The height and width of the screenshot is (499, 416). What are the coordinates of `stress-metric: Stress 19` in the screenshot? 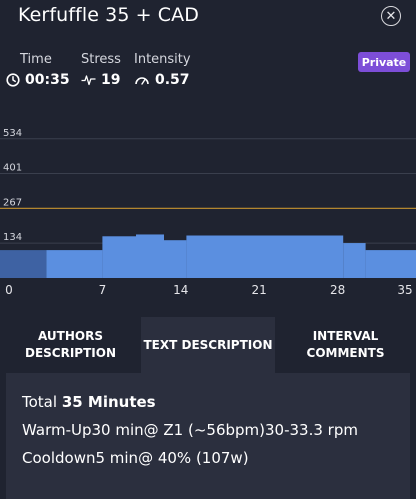 It's located at (101, 70).